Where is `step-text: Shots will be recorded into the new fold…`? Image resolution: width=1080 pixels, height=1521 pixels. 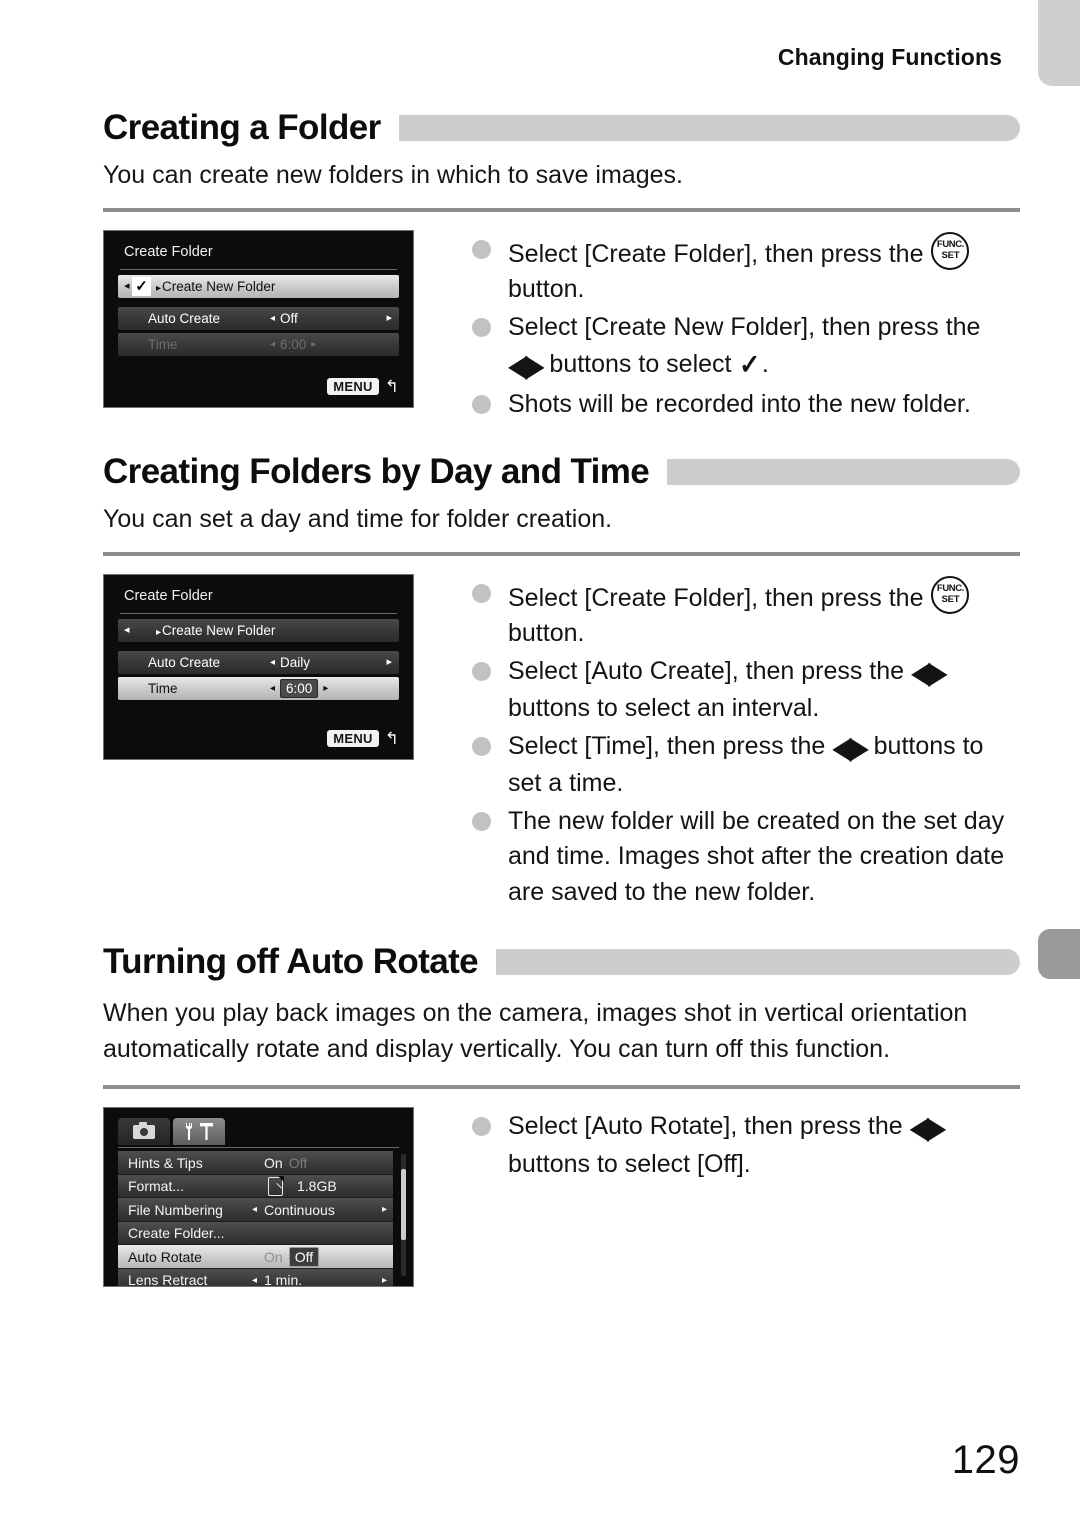
step-text: Shots will be recorded into the new fold… is located at coordinates (739, 403).